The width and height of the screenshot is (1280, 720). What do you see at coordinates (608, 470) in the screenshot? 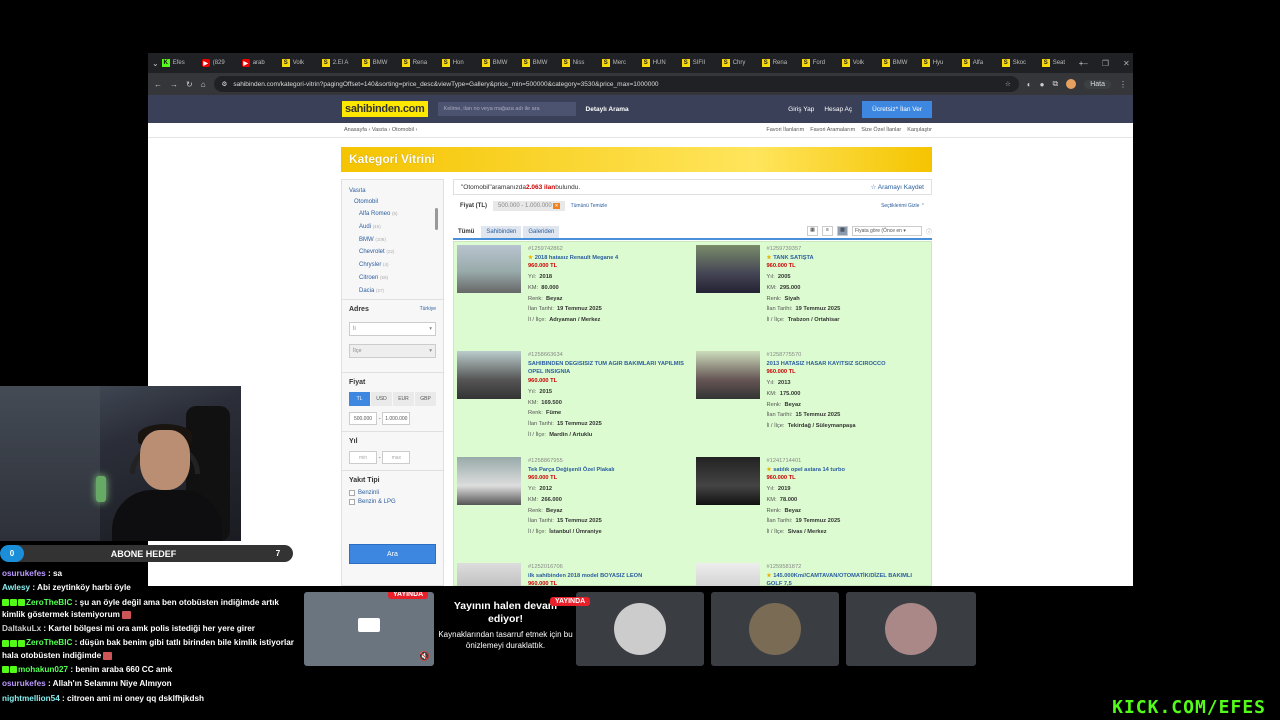
I see `listing-title: Tek Parça Değişenli Özel Plakalı` at bounding box center [608, 470].